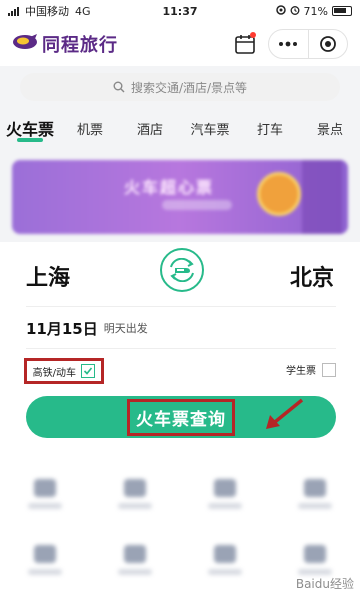 The height and width of the screenshot is (600, 360). I want to click on banner-title: 火车超心票, so click(169, 187).